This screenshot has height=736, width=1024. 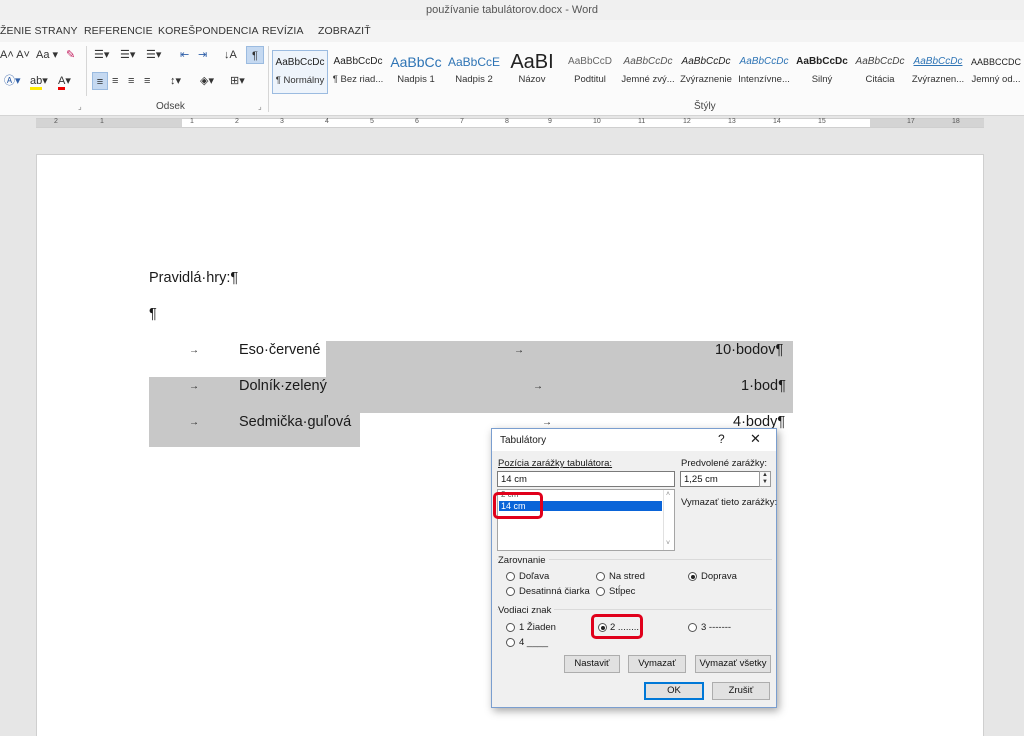 What do you see at coordinates (416, 72) in the screenshot?
I see `style-heading-1: AaBbCc Nadpis 1` at bounding box center [416, 72].